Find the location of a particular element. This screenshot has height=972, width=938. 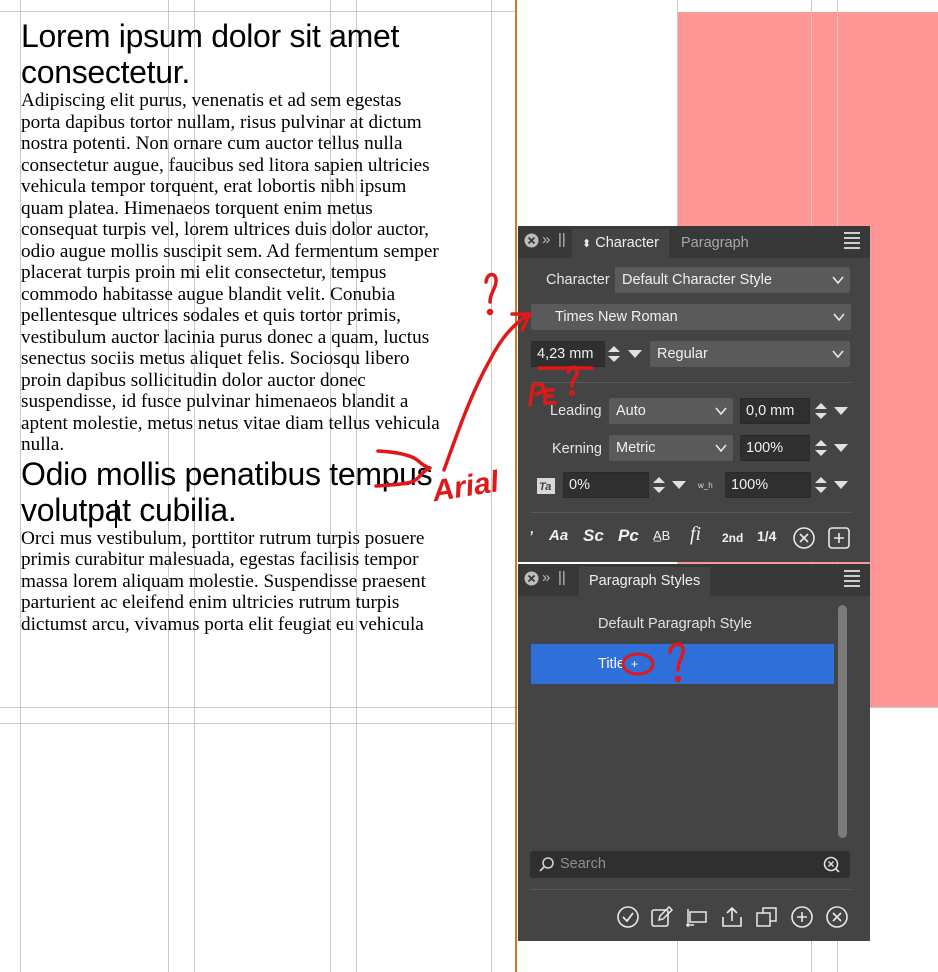

typography-button-ab: A̲B is located at coordinates (661, 536).